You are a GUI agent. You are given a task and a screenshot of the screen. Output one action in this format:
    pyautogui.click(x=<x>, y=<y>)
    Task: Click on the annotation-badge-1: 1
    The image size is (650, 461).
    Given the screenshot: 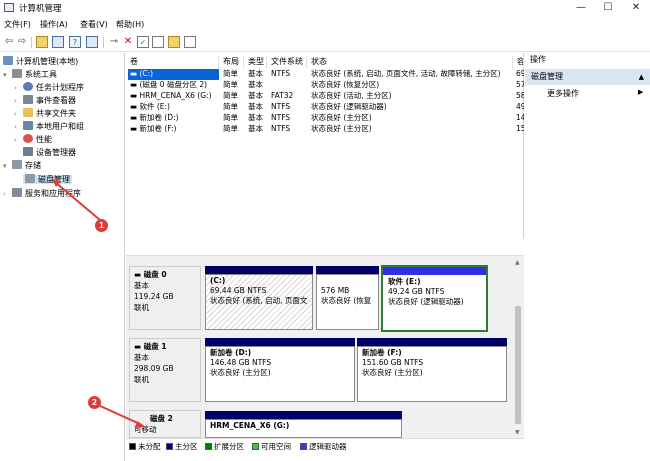 What is the action you would take?
    pyautogui.click(x=101, y=225)
    